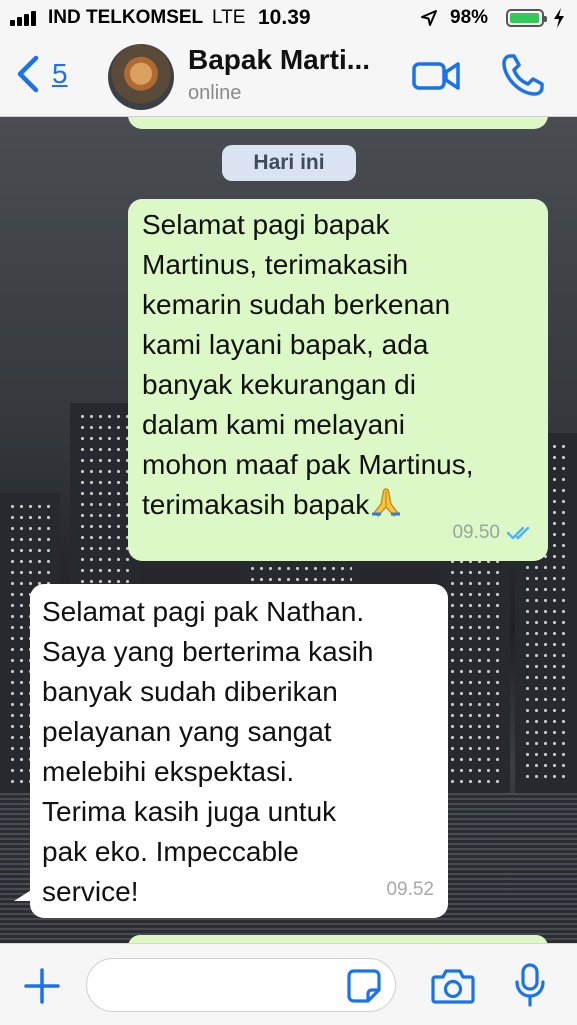  Describe the element at coordinates (436, 76) in the screenshot. I see `video-call-icon` at that location.